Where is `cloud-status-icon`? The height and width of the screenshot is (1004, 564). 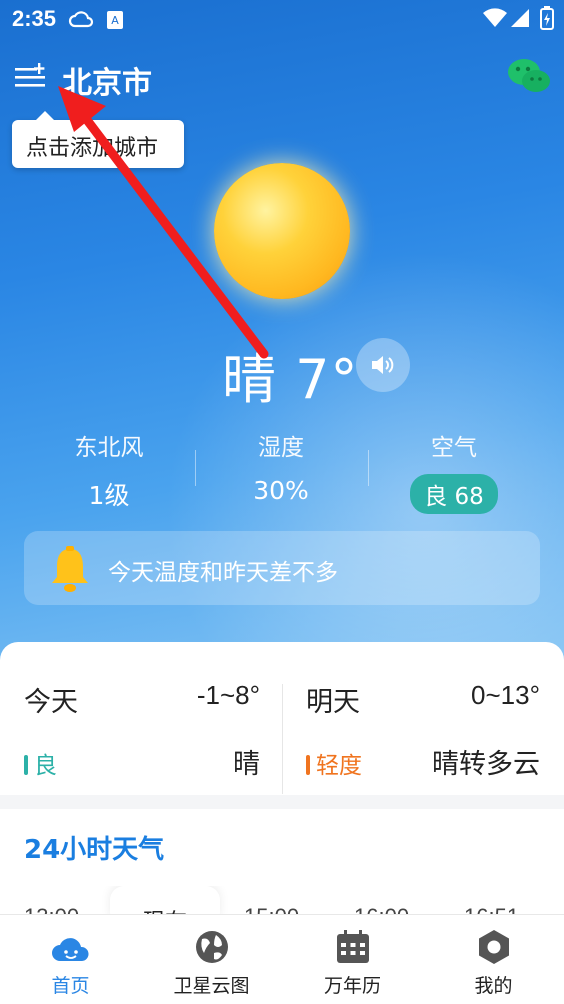 cloud-status-icon is located at coordinates (81, 19).